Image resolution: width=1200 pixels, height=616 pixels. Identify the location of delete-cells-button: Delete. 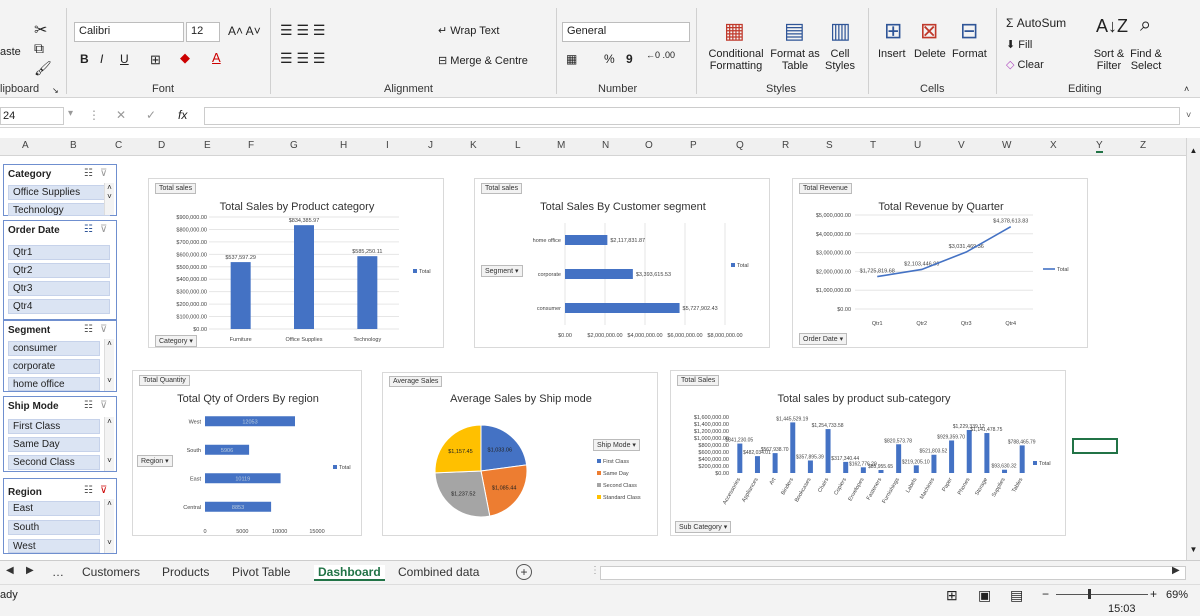
(930, 54).